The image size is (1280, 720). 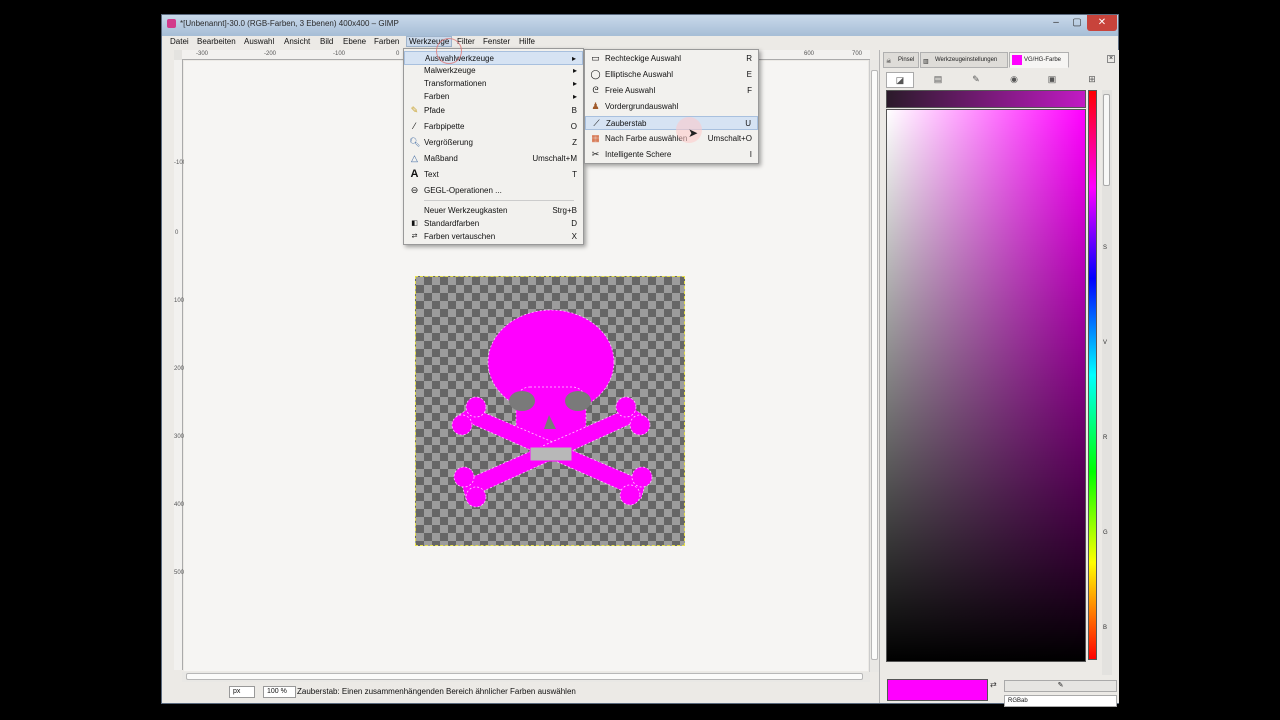 What do you see at coordinates (216, 41) in the screenshot?
I see `menu-bearbeiten: Bearbeiten` at bounding box center [216, 41].